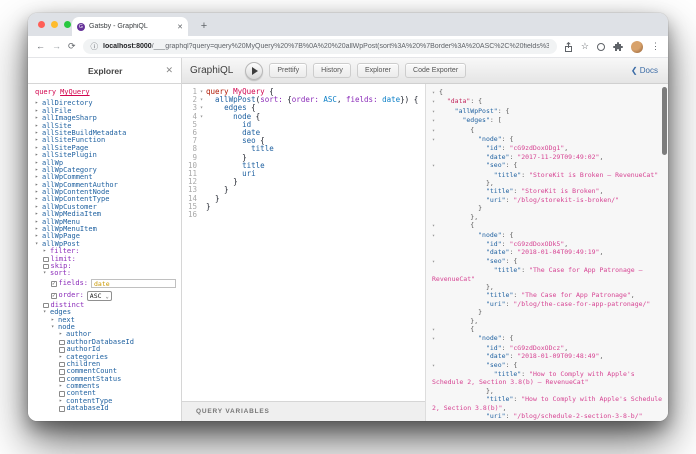  I want to click on reload-icon: ⟳, so click(72, 46).